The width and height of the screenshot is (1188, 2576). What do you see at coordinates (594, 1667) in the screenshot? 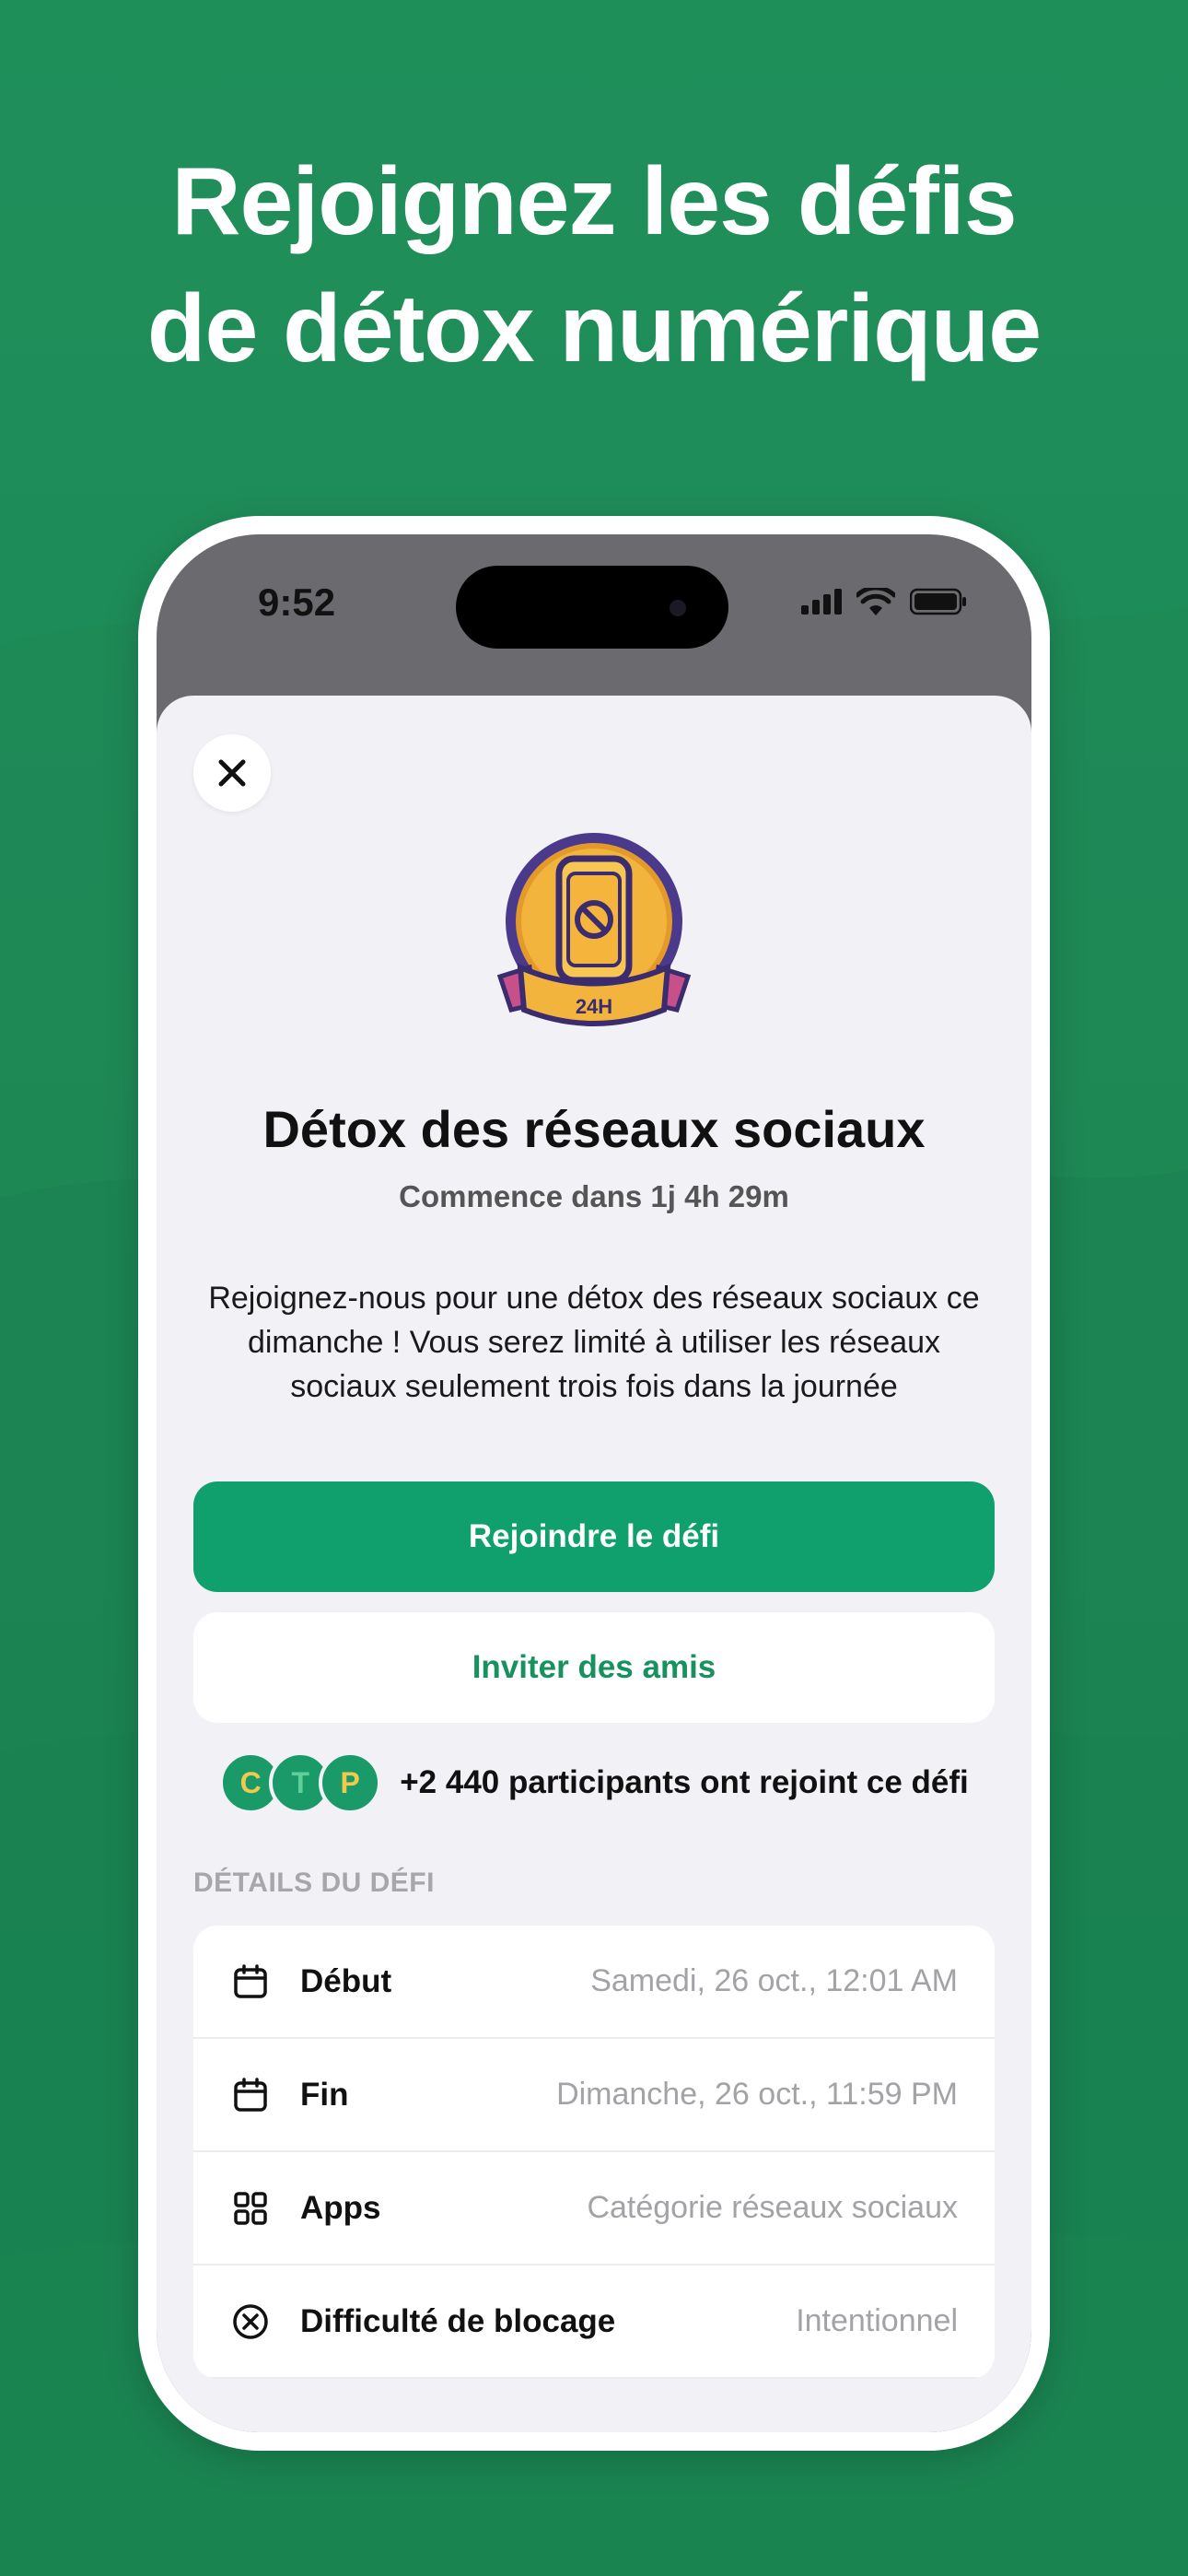
I see `invite-friends-button: Inviter des amis` at bounding box center [594, 1667].